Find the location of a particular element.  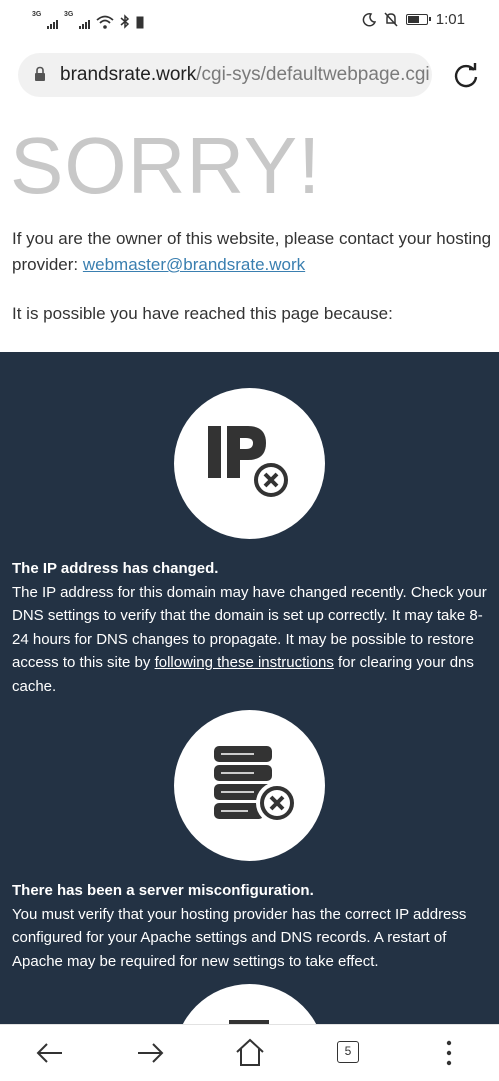

page-title: SORRY! is located at coordinates (166, 165).